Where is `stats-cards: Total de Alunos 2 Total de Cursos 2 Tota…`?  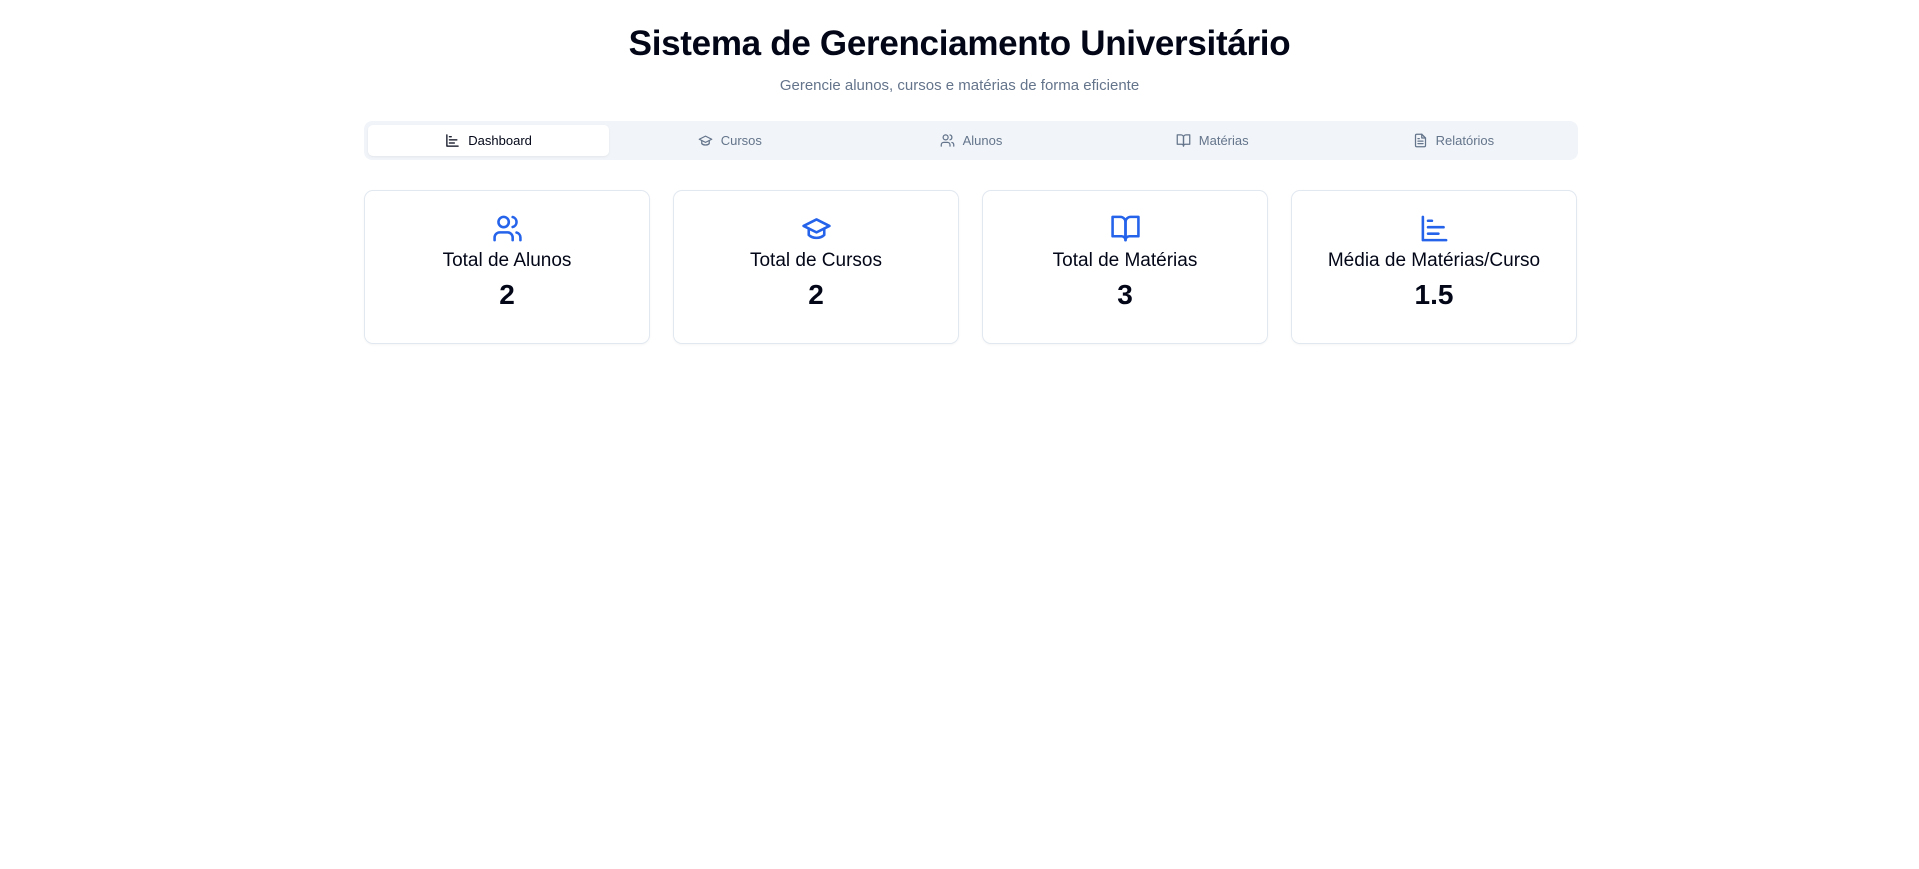
stats-cards: Total de Alunos 2 Total de Cursos 2 Tota… is located at coordinates (971, 267).